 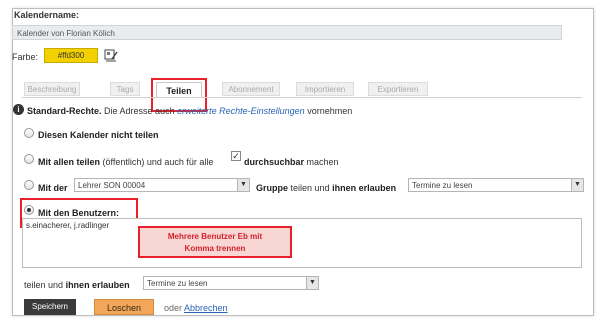 What do you see at coordinates (302, 243) in the screenshot?
I see `users-textarea: s.einacherer, j.radlinger` at bounding box center [302, 243].